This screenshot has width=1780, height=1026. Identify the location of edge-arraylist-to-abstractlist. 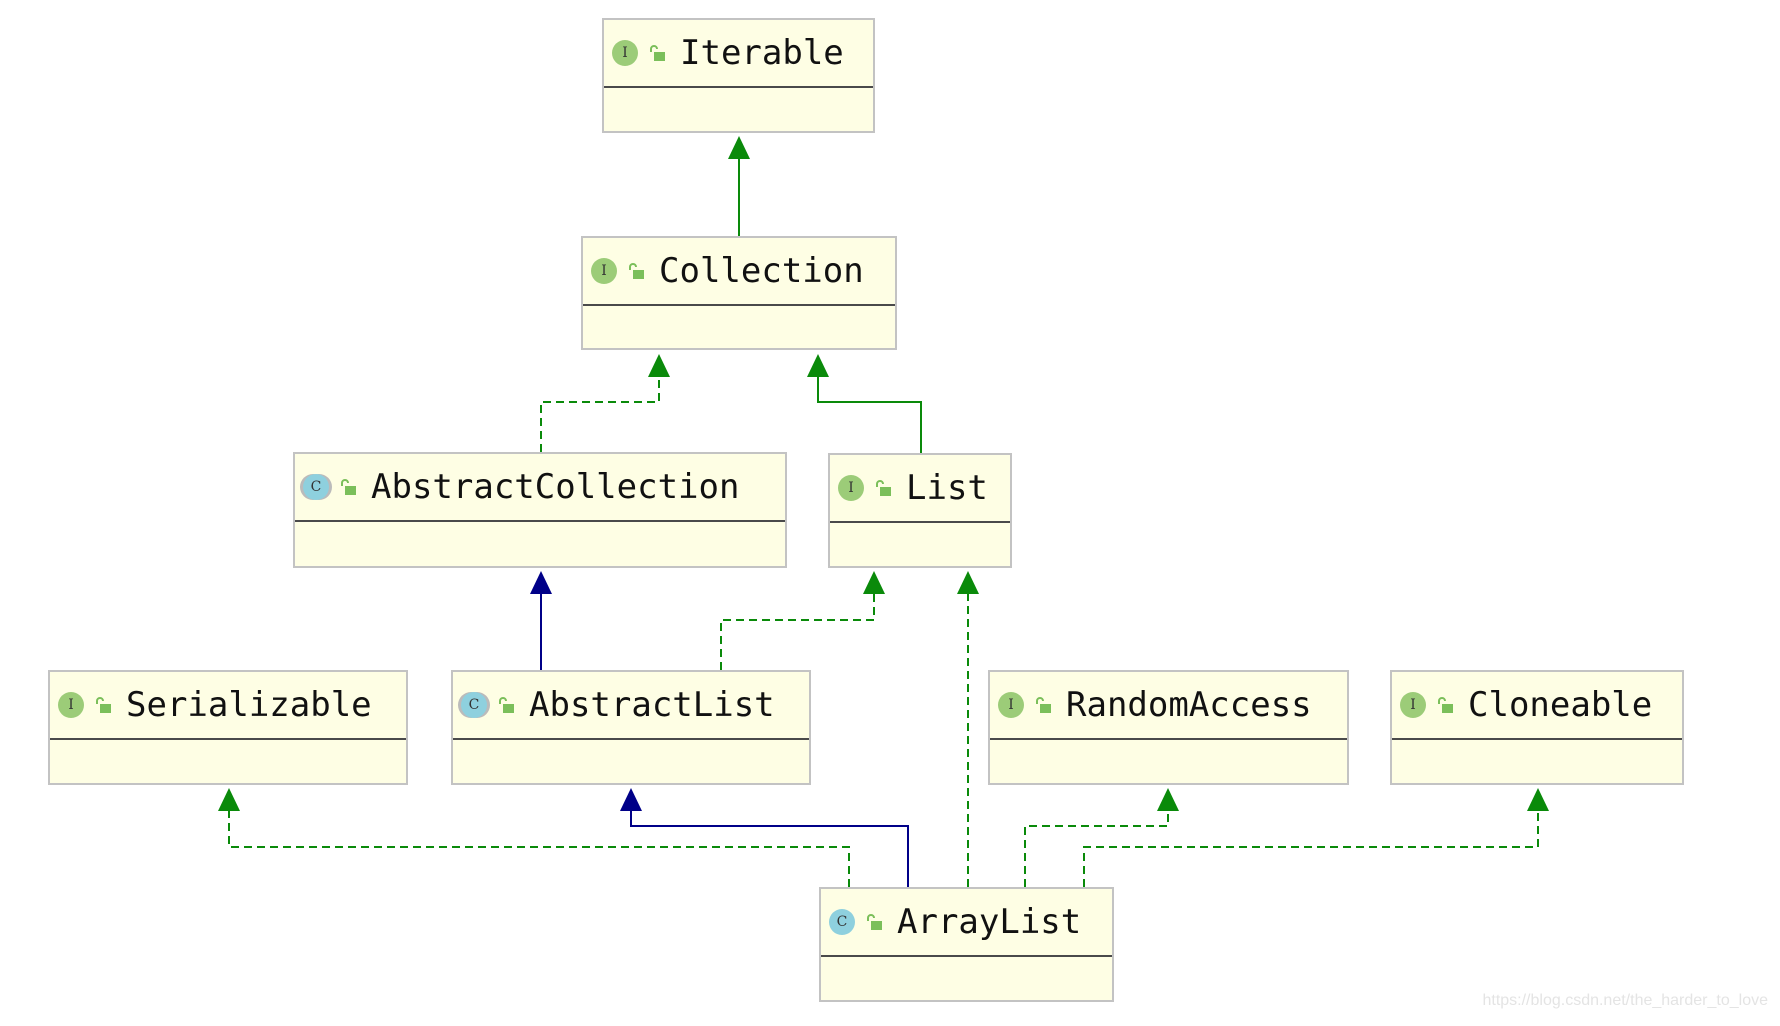
(764, 837).